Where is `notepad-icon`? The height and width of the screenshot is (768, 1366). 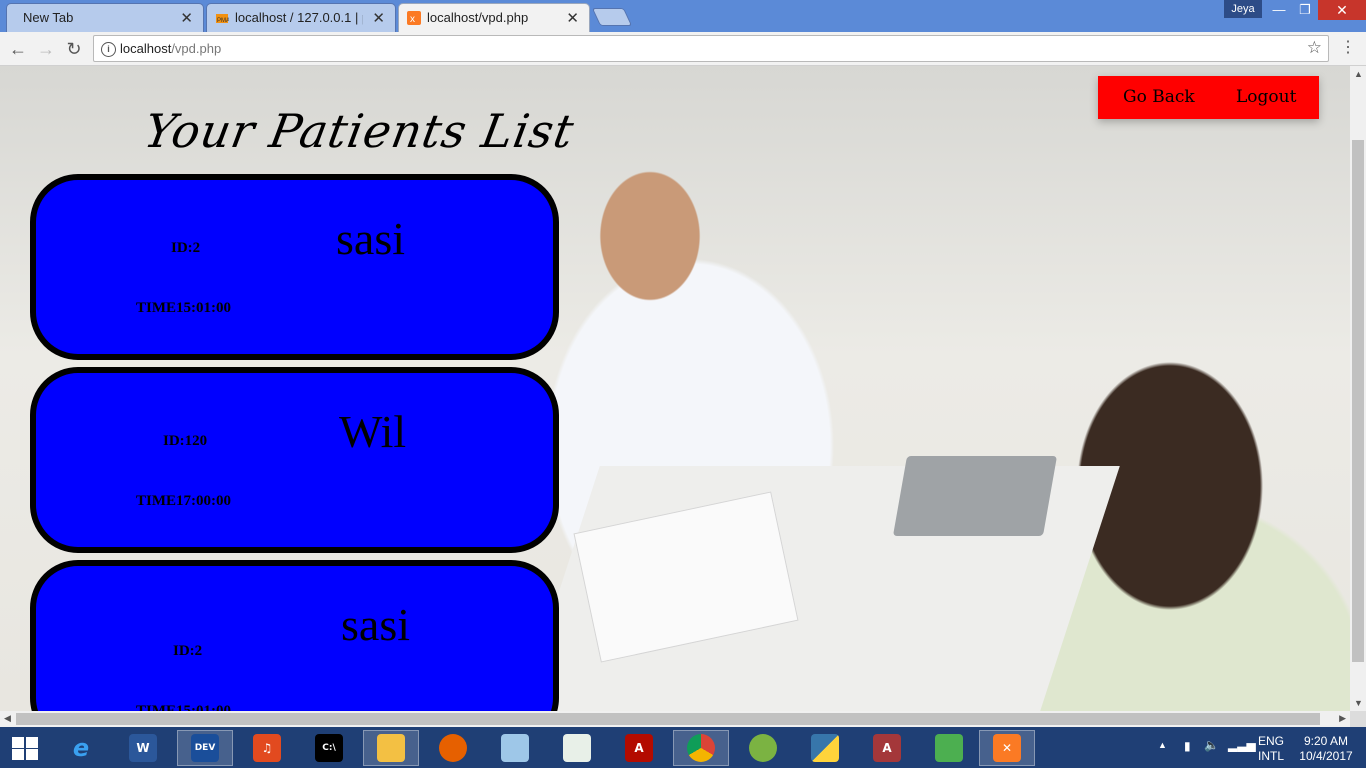
notepad-icon is located at coordinates (515, 748).